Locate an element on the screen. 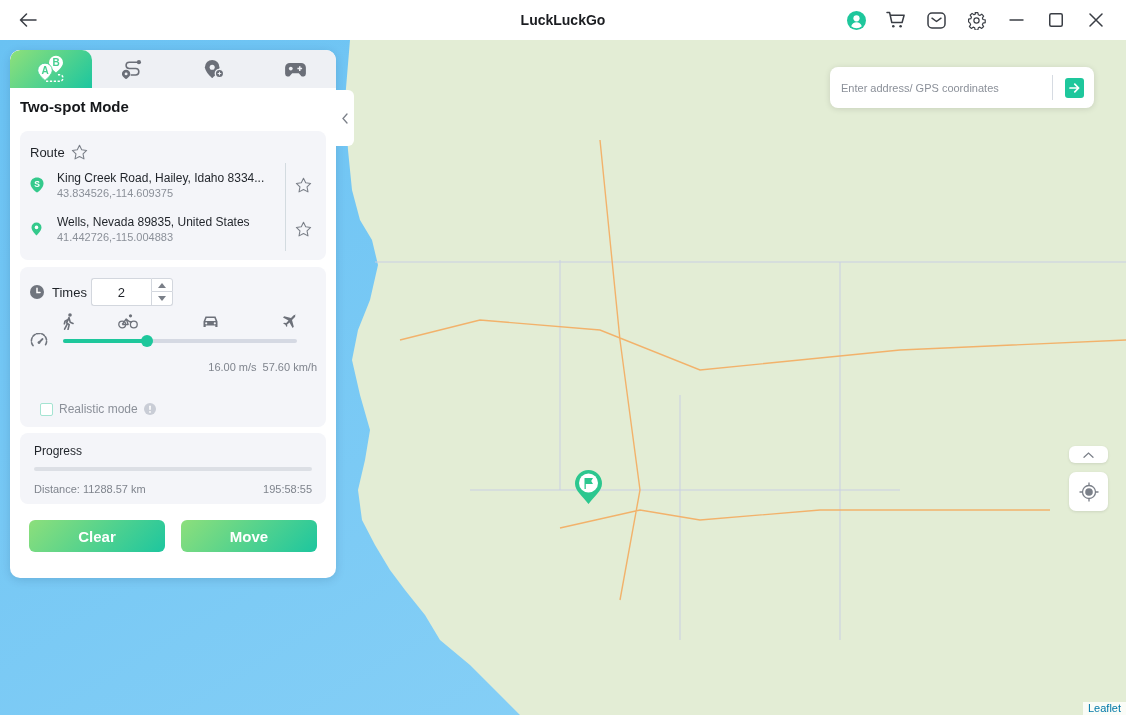 This screenshot has width=1126, height=715. search-bar: Enter address/ GPS coordinates is located at coordinates (962, 87).